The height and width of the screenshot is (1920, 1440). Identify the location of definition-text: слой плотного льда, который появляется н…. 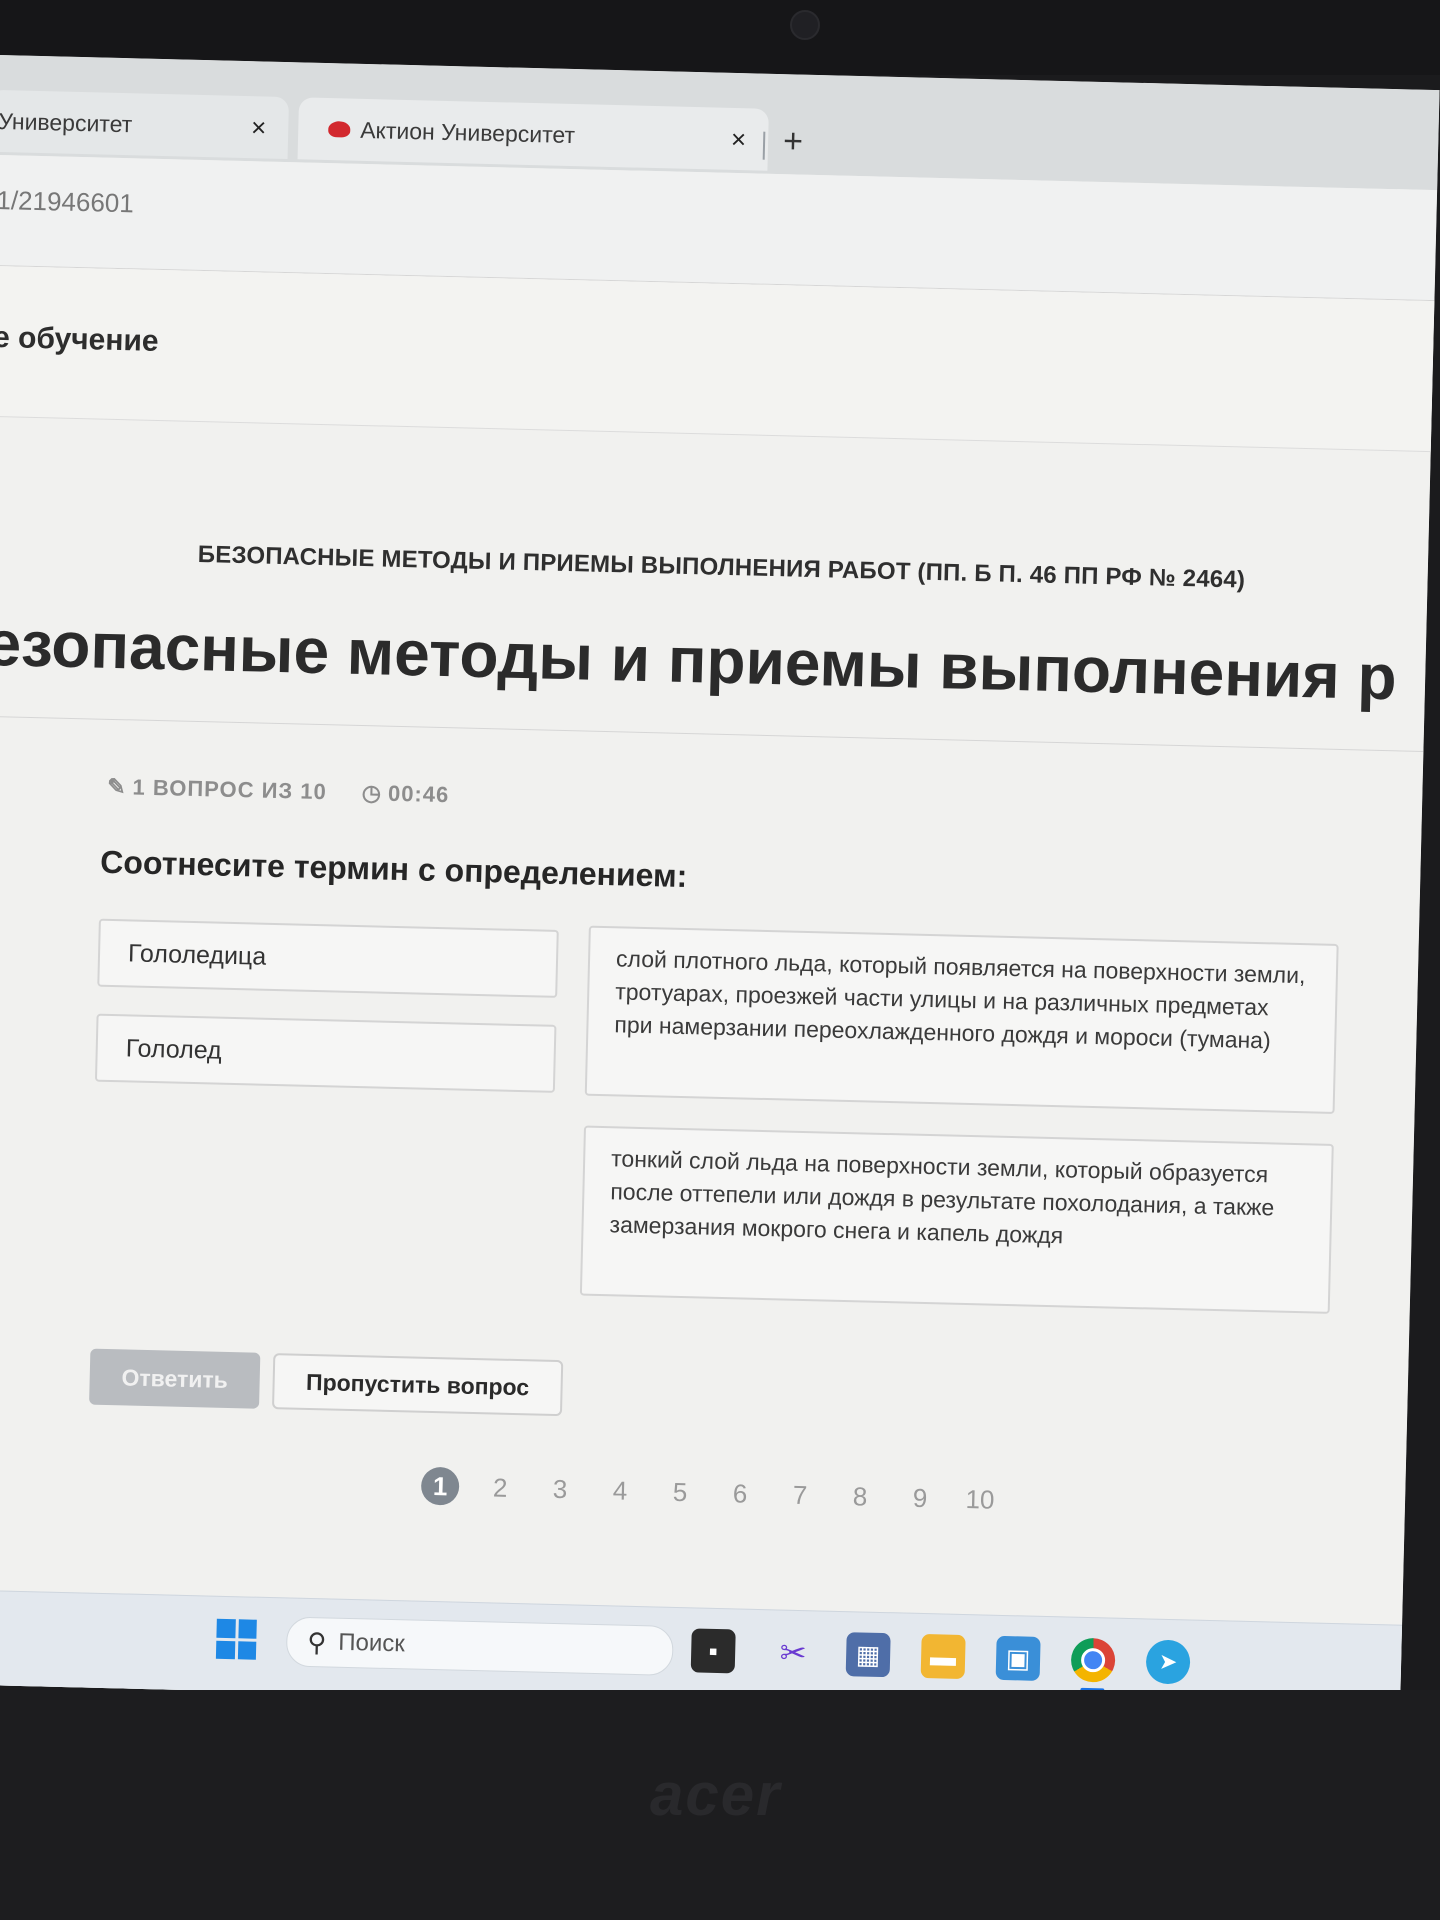
(960, 999).